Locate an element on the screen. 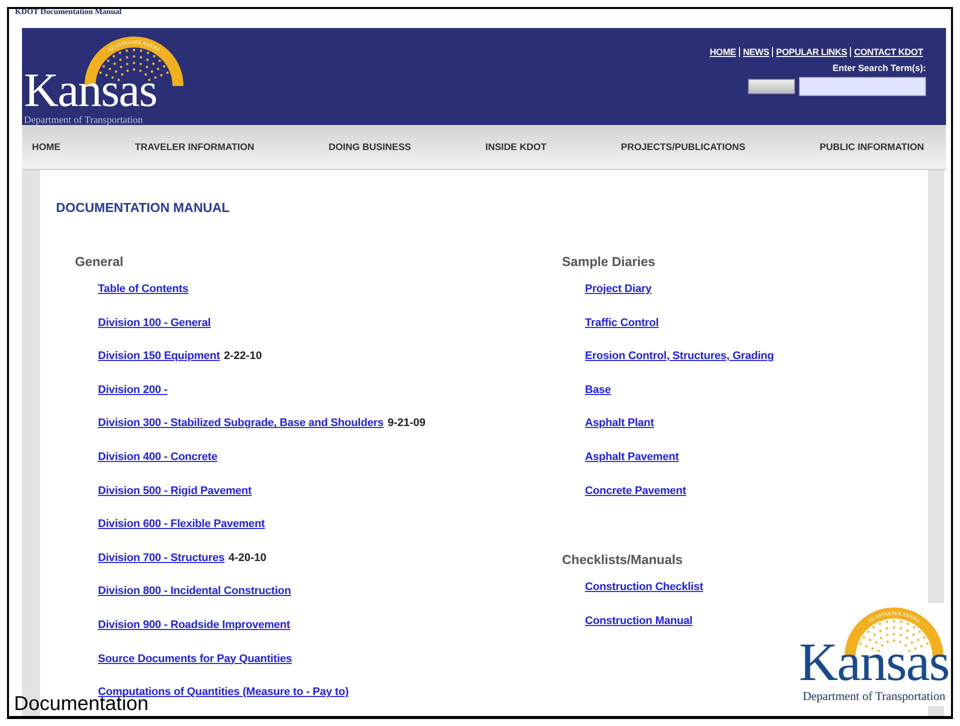 This screenshot has width=960, height=726. page-title: DOCUMENTATION MANUAL is located at coordinates (143, 207).